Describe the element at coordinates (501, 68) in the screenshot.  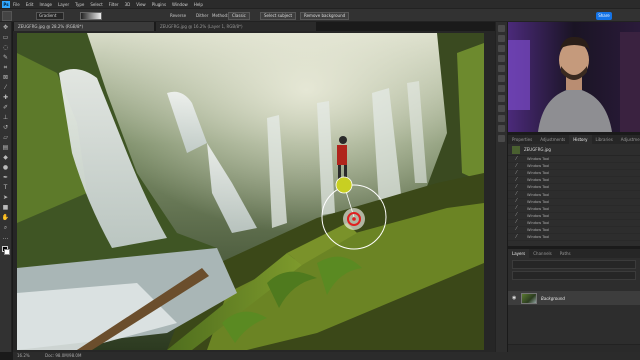
I see `properties-panel-icon` at that location.